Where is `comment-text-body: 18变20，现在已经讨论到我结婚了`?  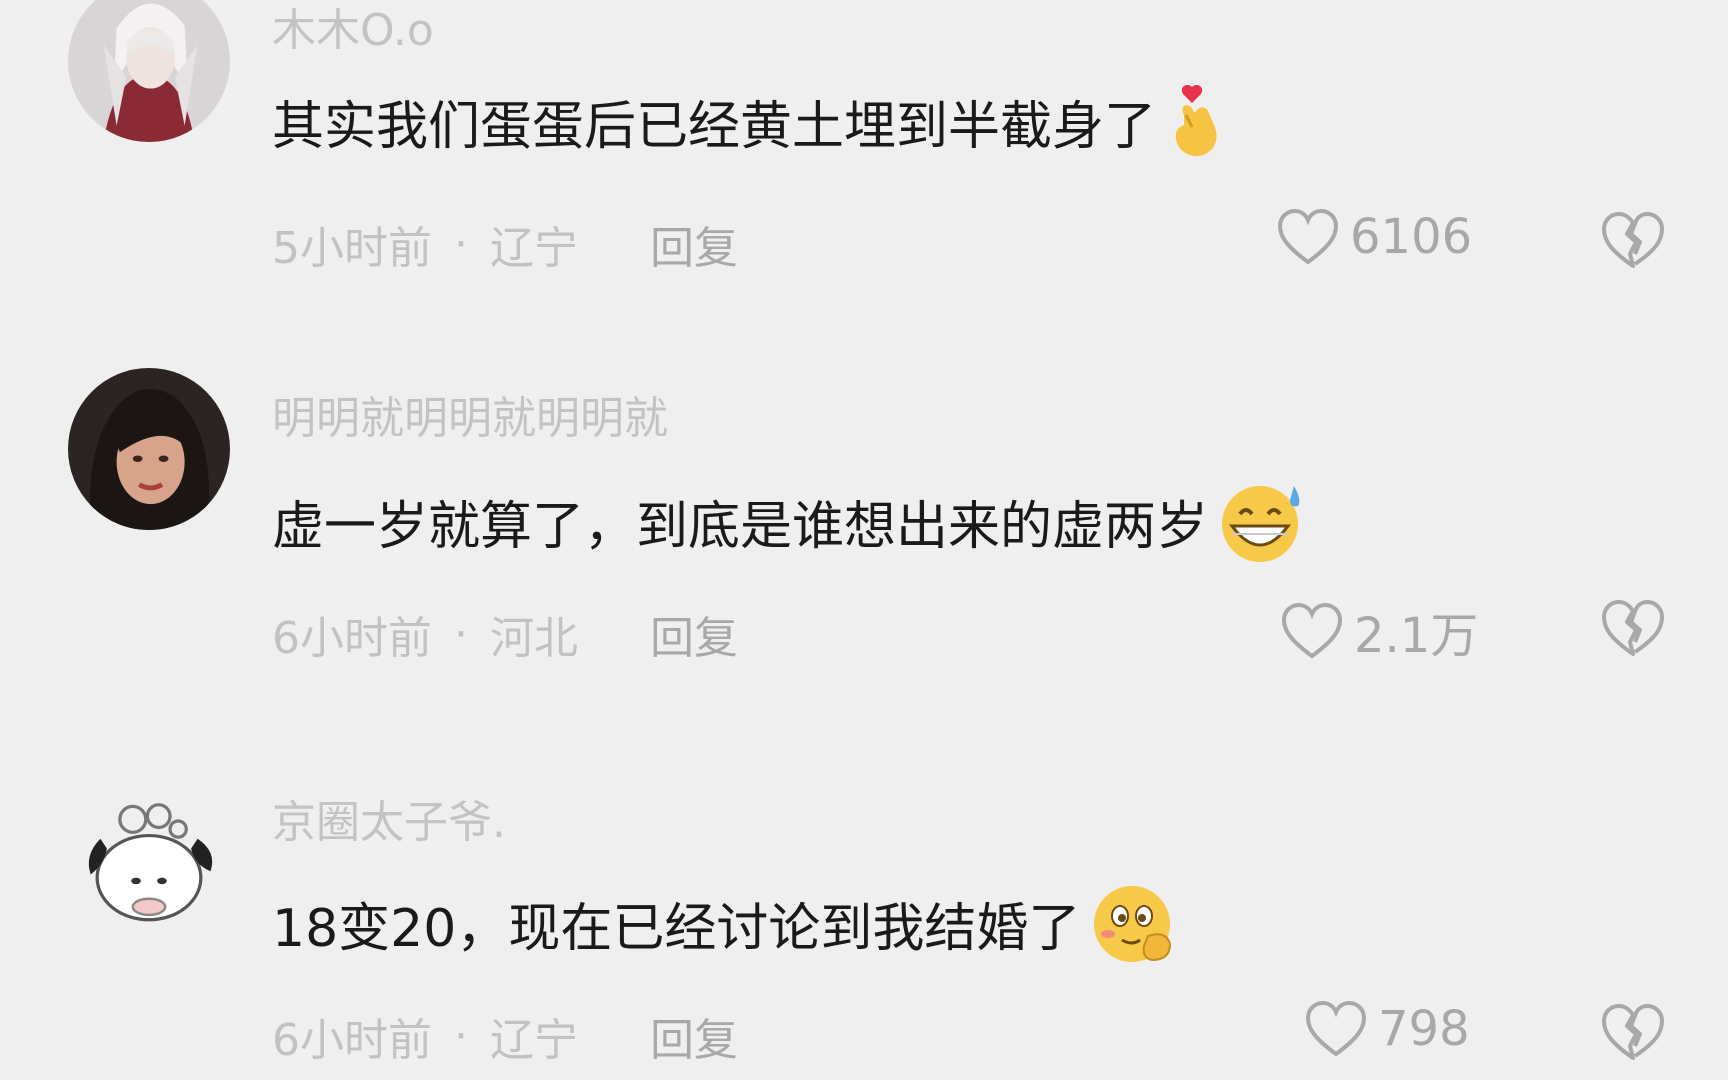
comment-text-body: 18变20，现在已经讨论到我结婚了 is located at coordinates (676, 928).